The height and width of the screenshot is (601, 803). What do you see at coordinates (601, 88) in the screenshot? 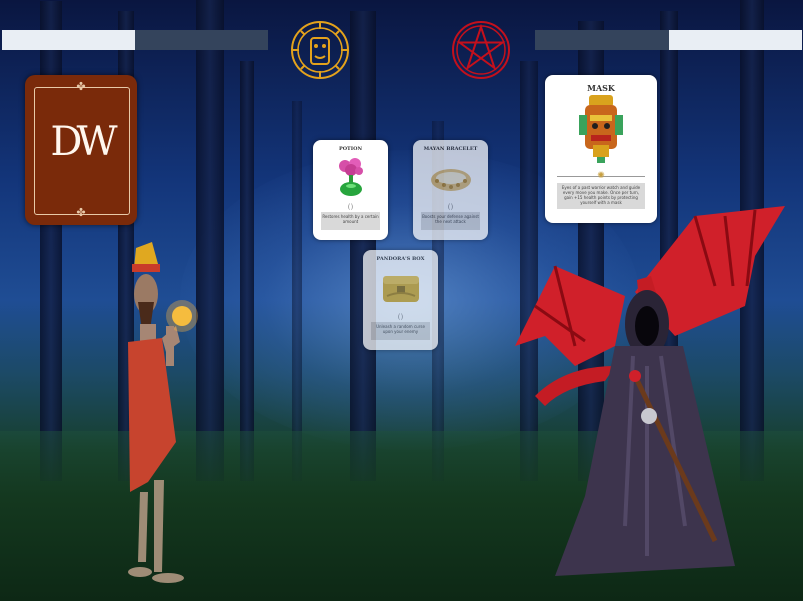
I see `card-title: MASK` at bounding box center [601, 88].